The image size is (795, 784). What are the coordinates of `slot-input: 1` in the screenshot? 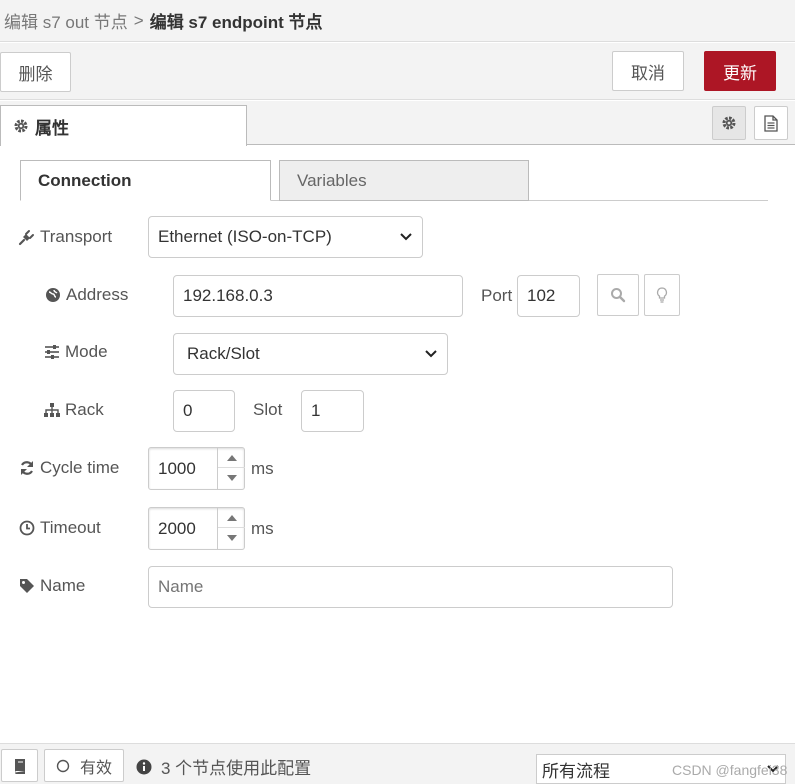 It's located at (332, 411).